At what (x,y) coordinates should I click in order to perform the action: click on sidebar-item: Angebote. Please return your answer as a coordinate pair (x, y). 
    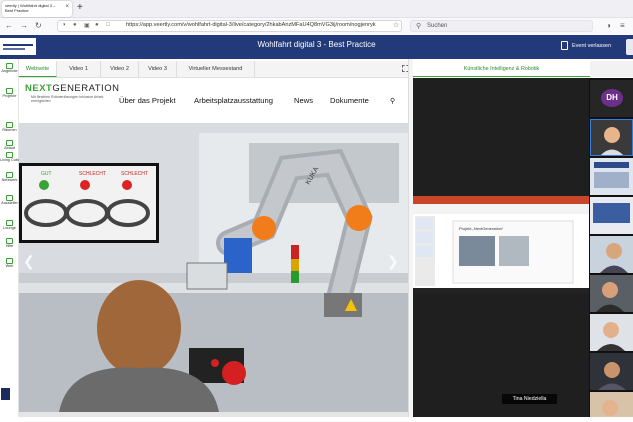
    Looking at the image, I should click on (9, 68).